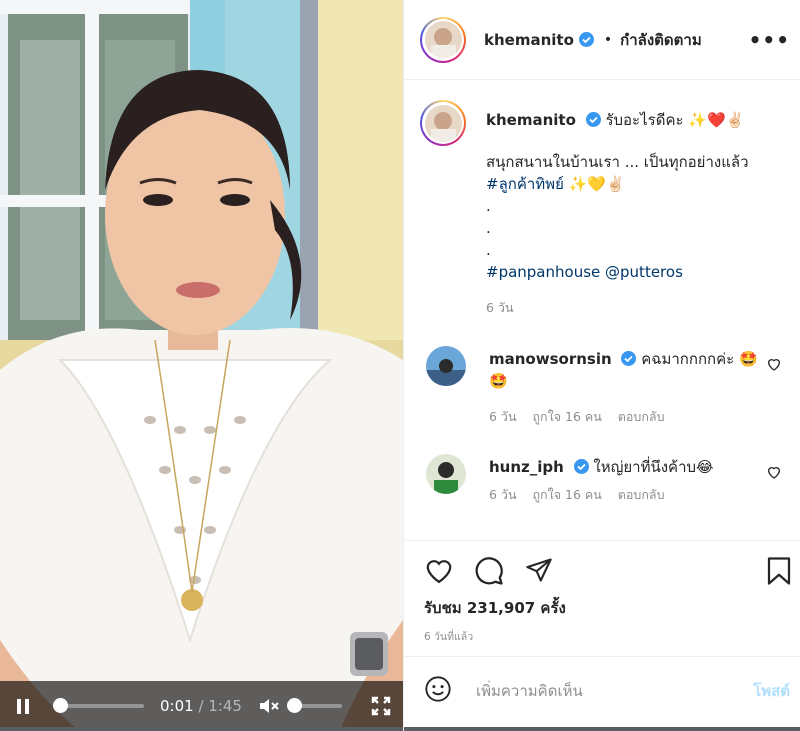 This screenshot has height=731, width=800. Describe the element at coordinates (443, 39) in the screenshot. I see `avatar` at that location.